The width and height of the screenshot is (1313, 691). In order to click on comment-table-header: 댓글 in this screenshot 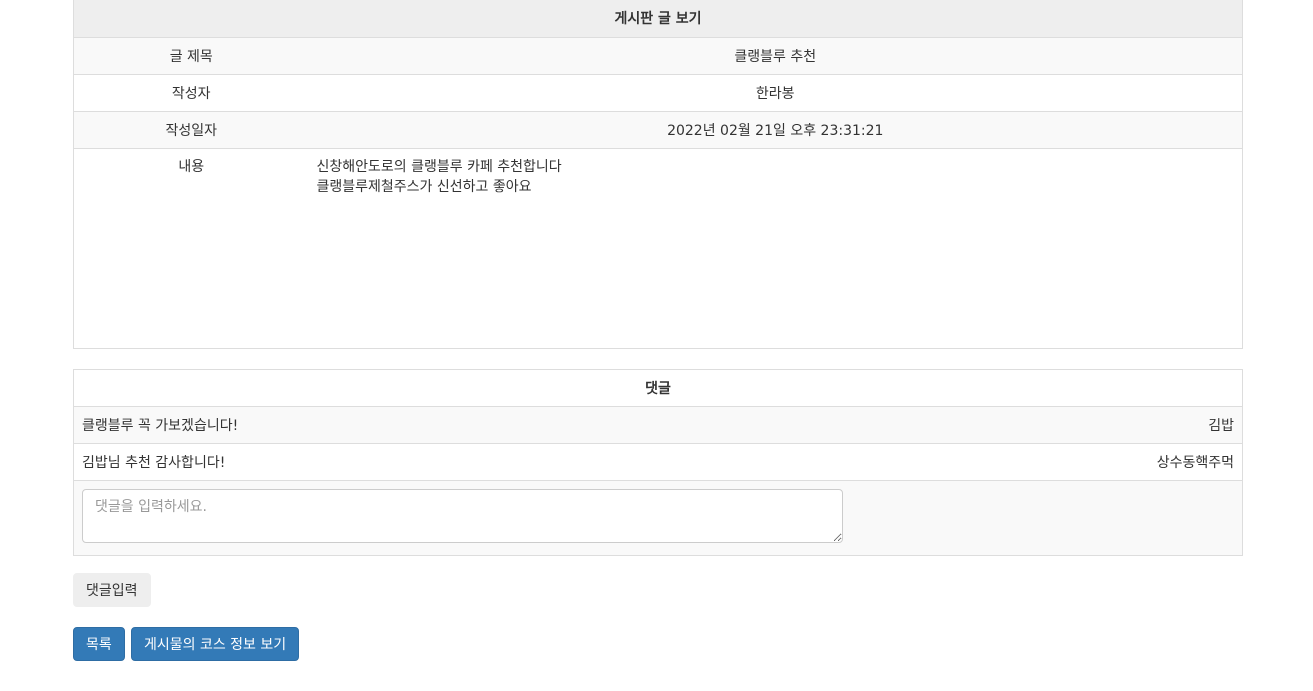, I will do `click(658, 388)`.